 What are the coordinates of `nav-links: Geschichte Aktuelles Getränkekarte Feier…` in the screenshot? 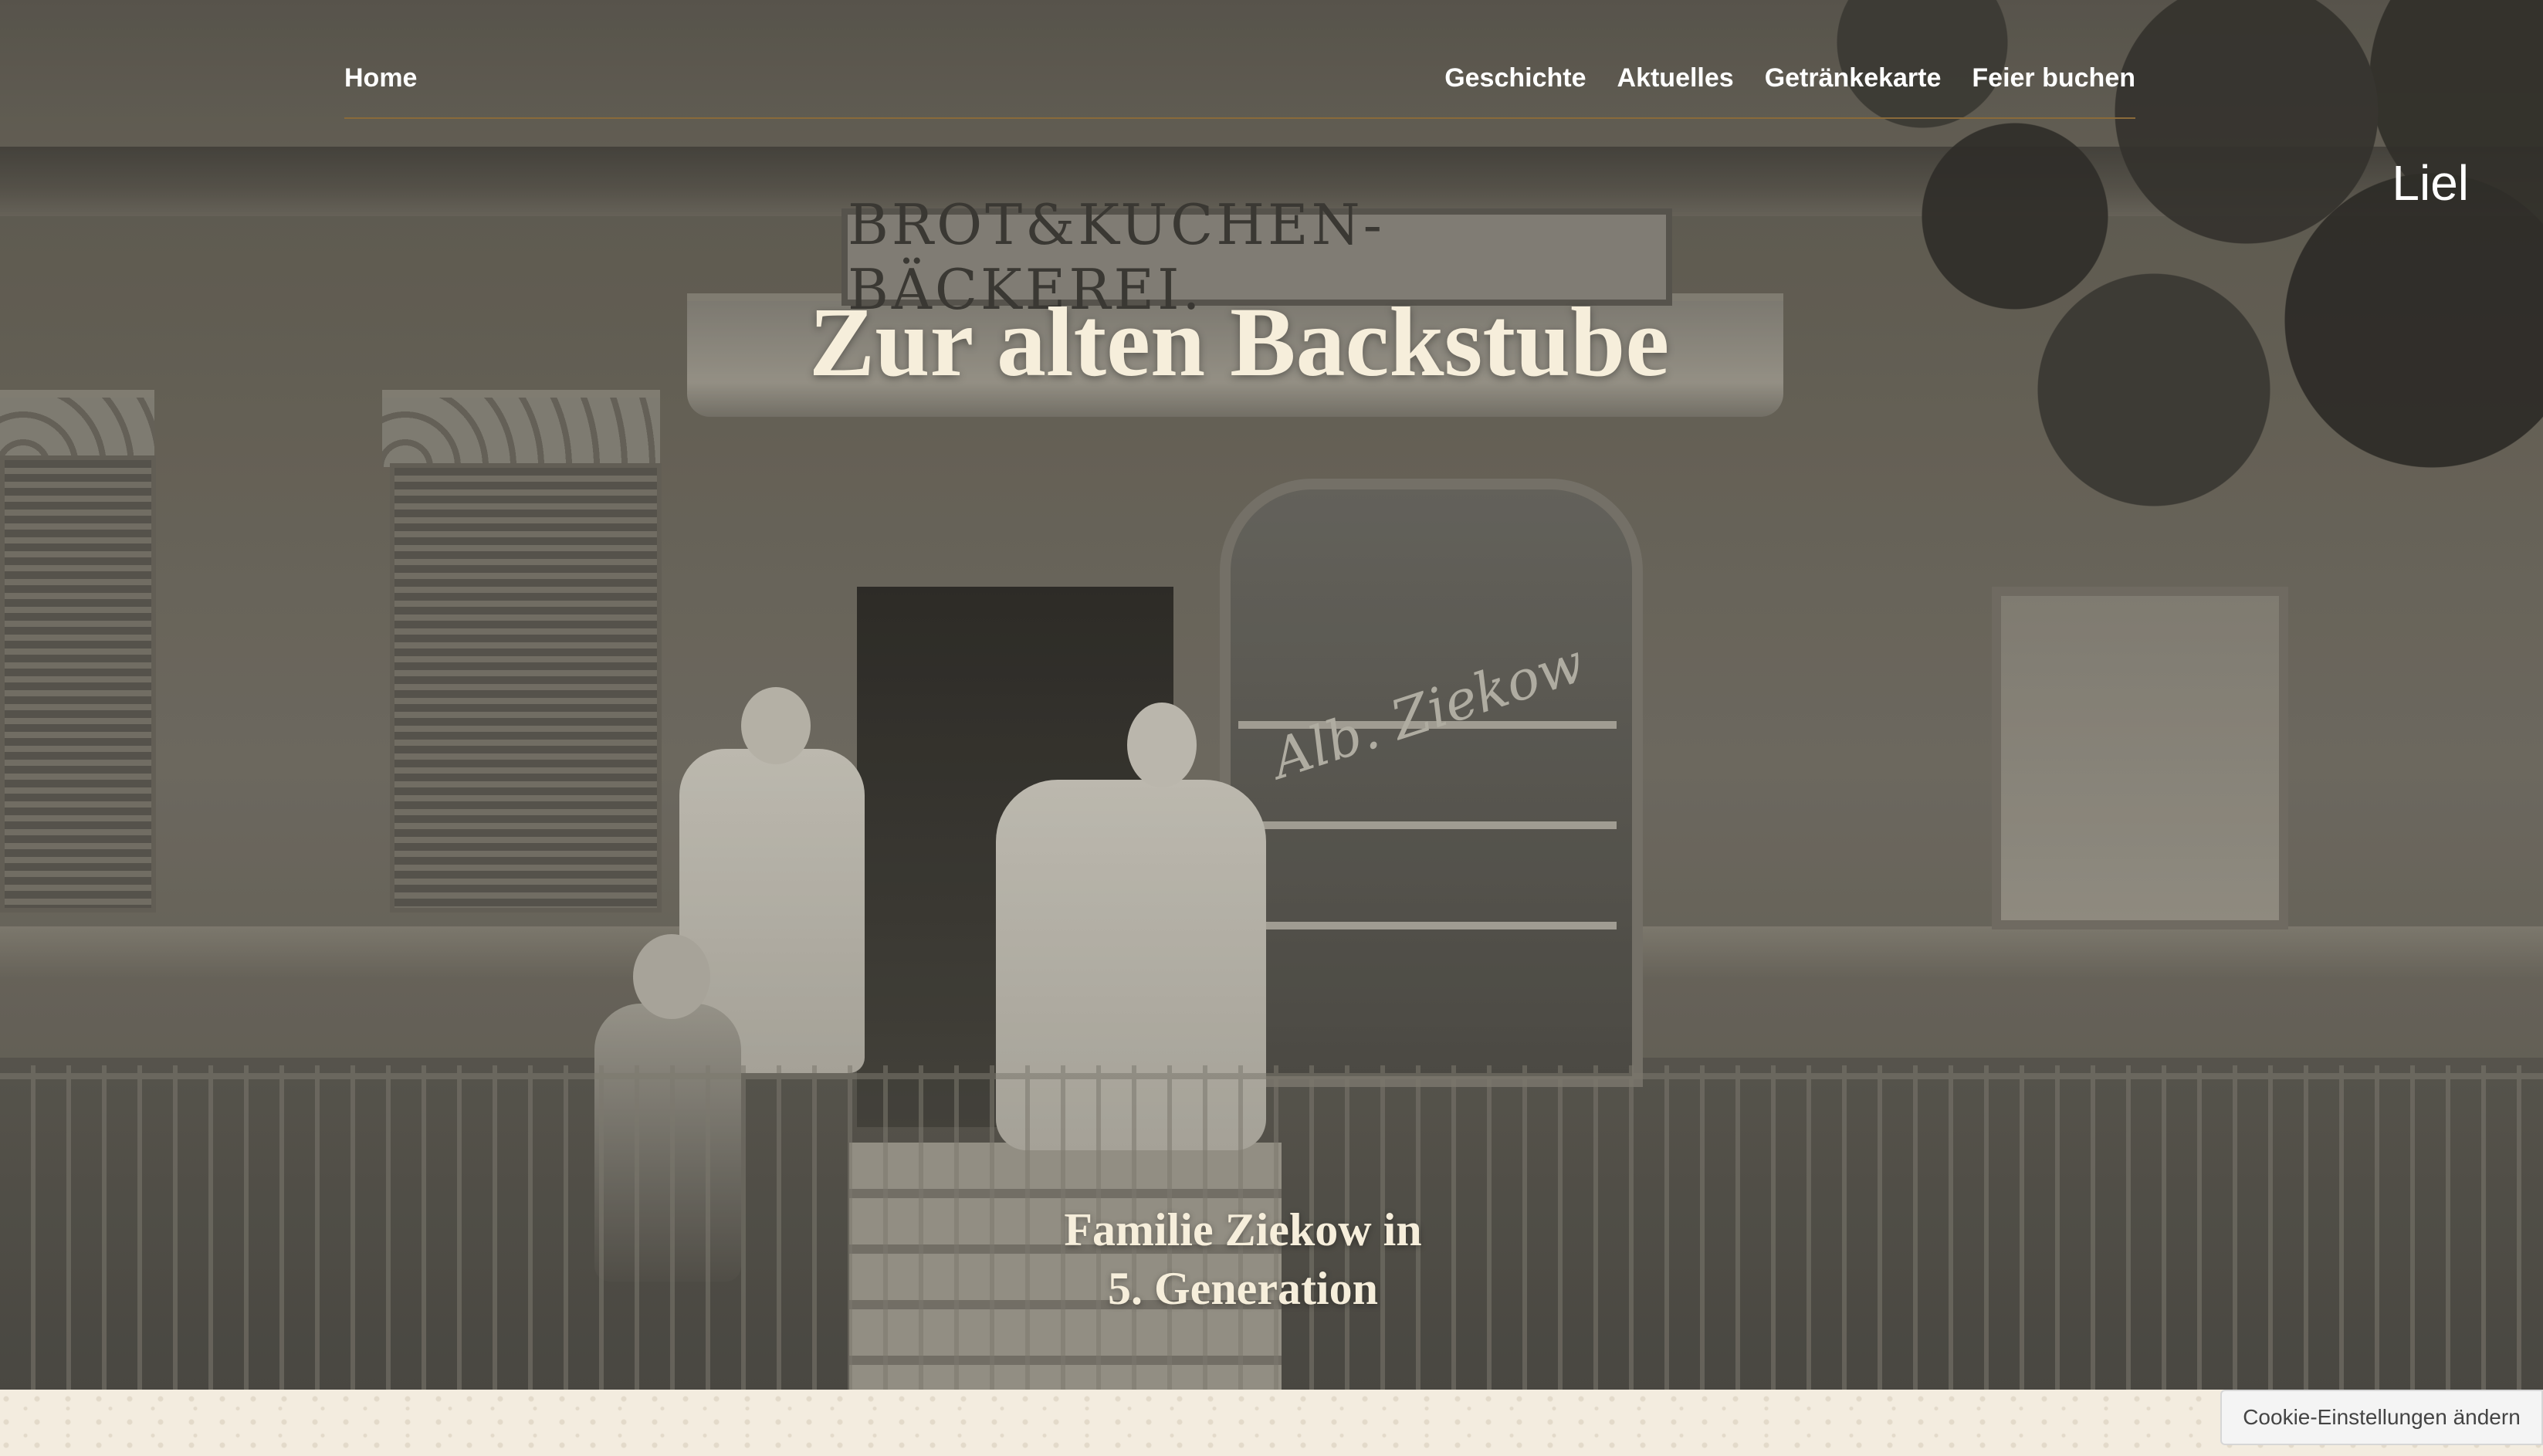 It's located at (1789, 78).